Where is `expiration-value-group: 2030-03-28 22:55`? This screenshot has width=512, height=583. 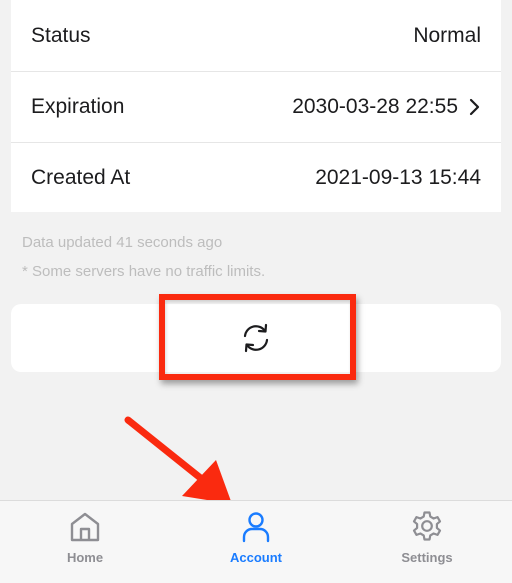 expiration-value-group: 2030-03-28 22:55 is located at coordinates (386, 107).